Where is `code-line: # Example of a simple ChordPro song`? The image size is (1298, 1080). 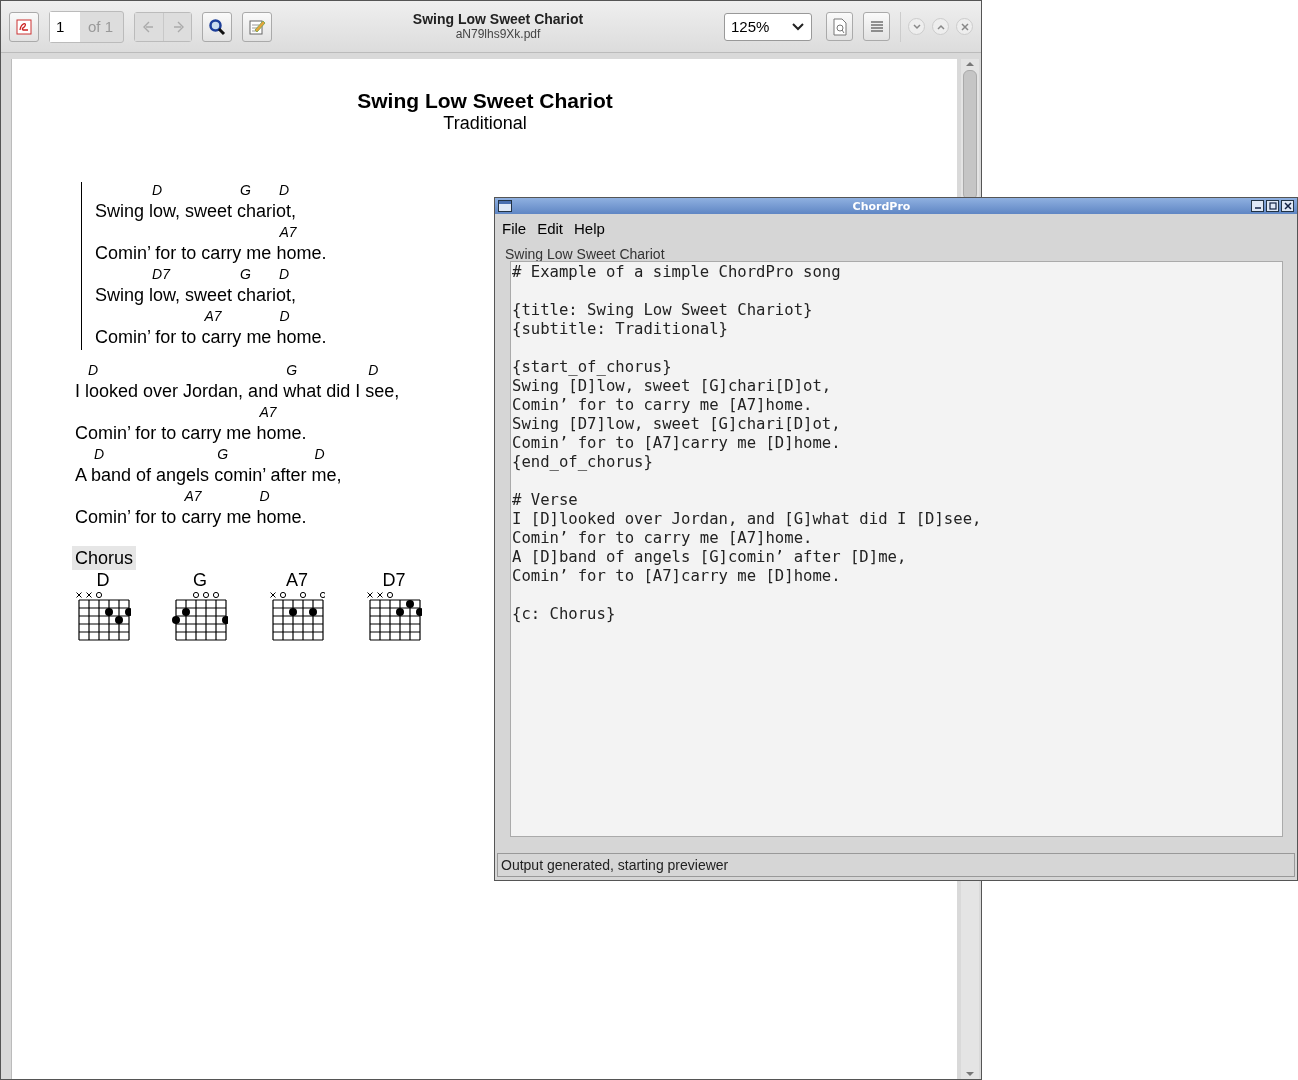 code-line: # Example of a simple ChordPro song is located at coordinates (677, 272).